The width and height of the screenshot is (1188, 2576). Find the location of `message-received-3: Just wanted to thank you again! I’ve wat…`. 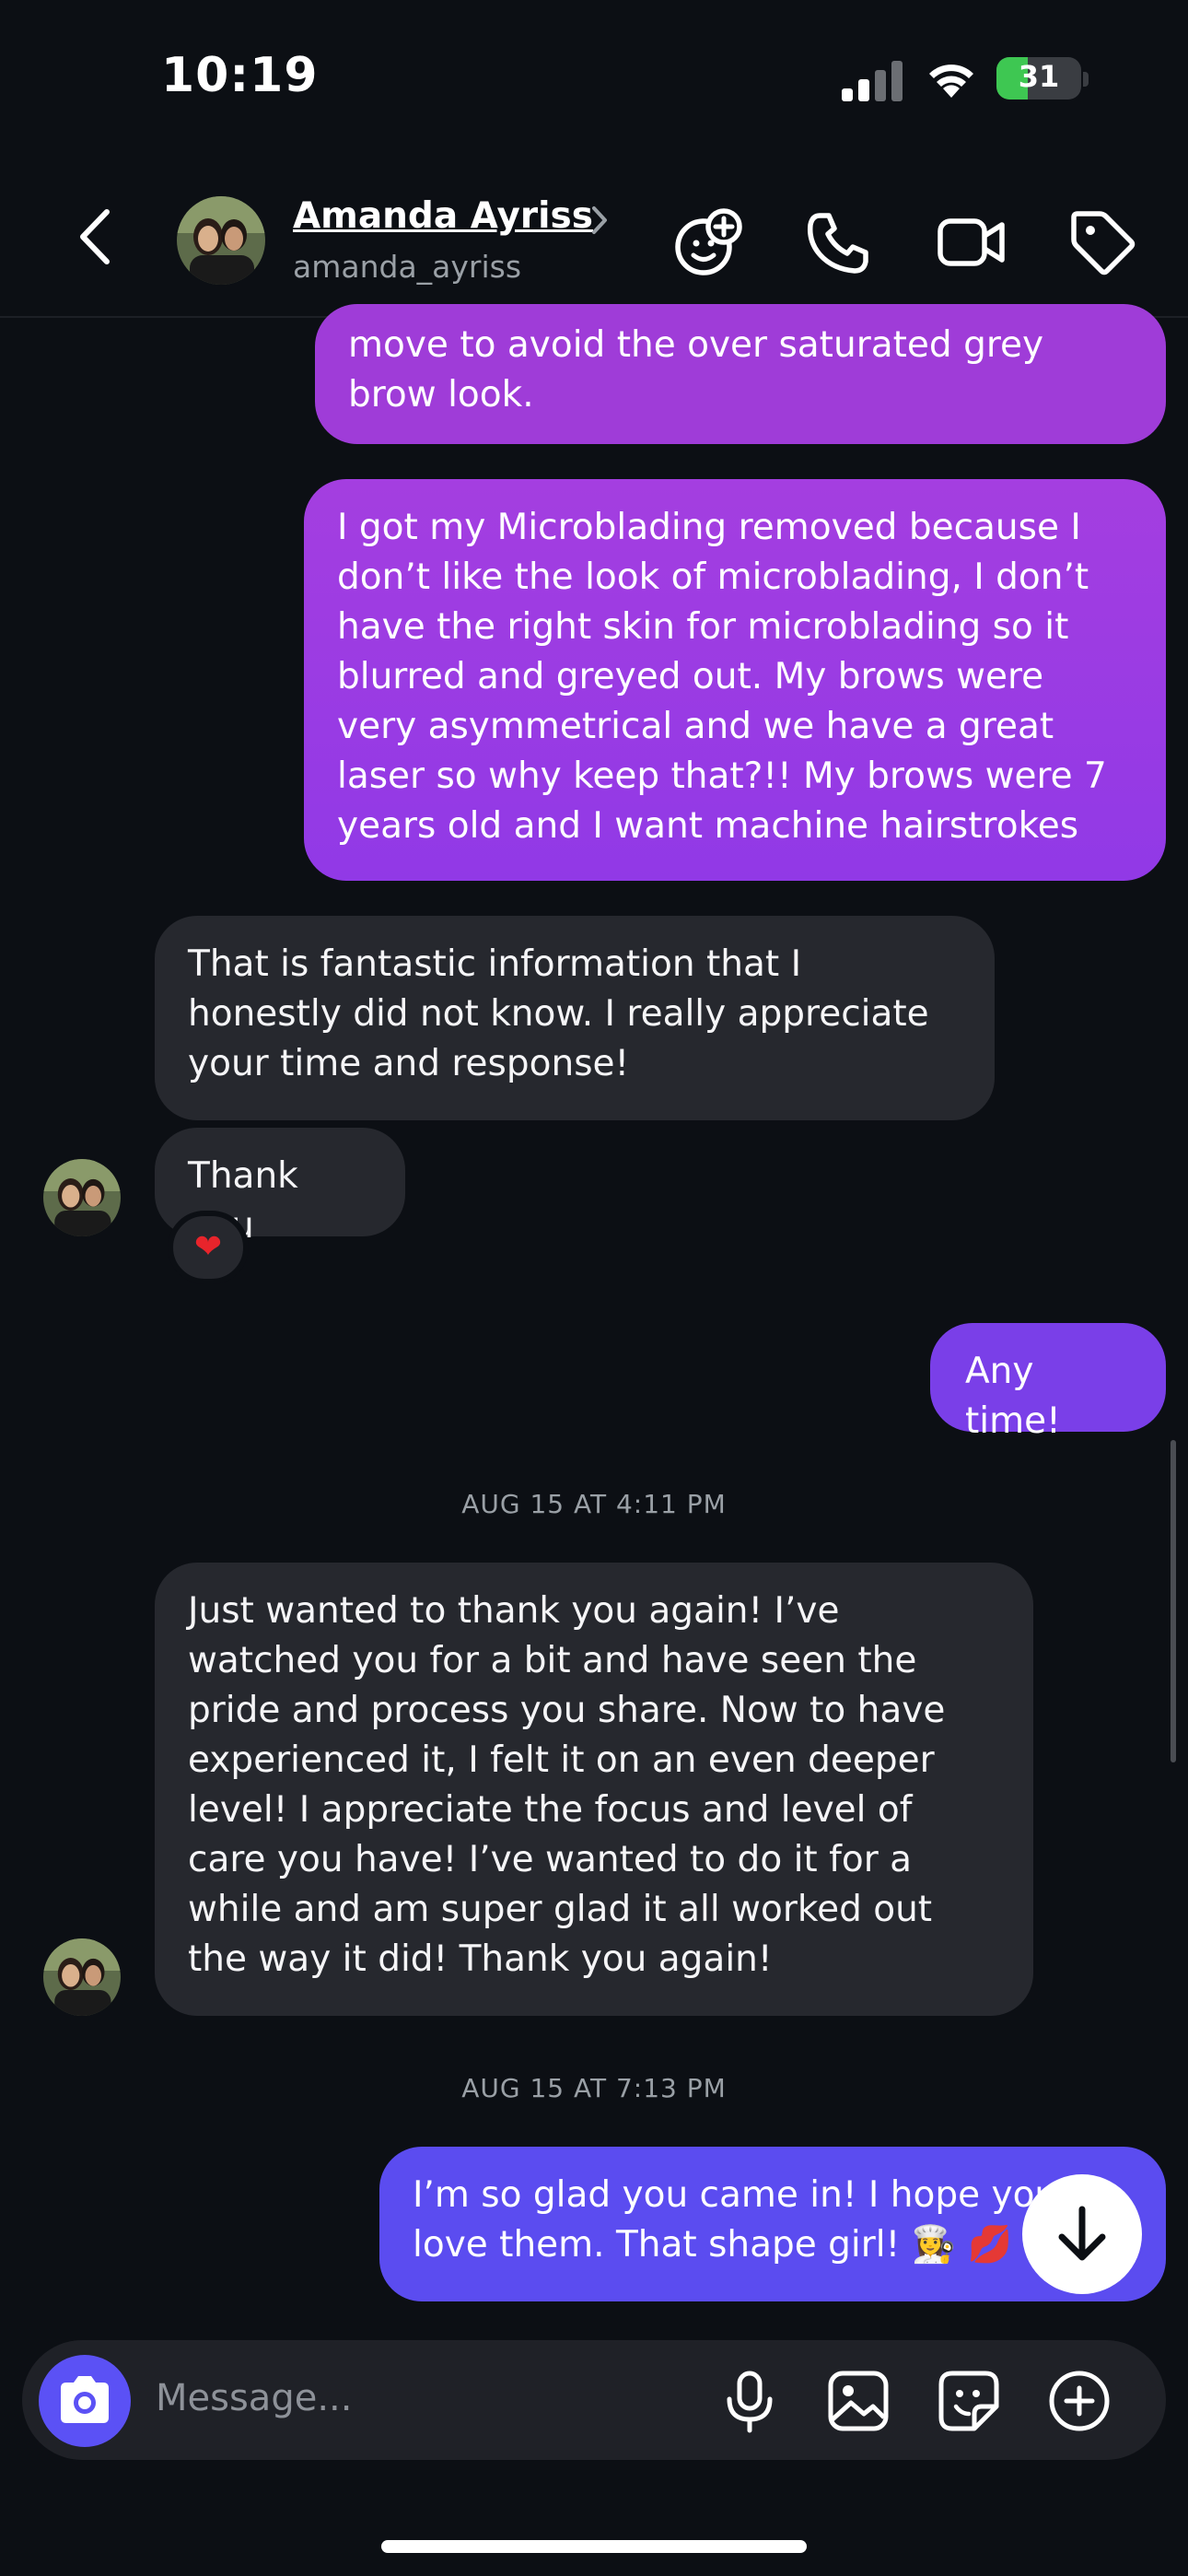

message-received-3: Just wanted to thank you again! I’ve wat… is located at coordinates (594, 1789).